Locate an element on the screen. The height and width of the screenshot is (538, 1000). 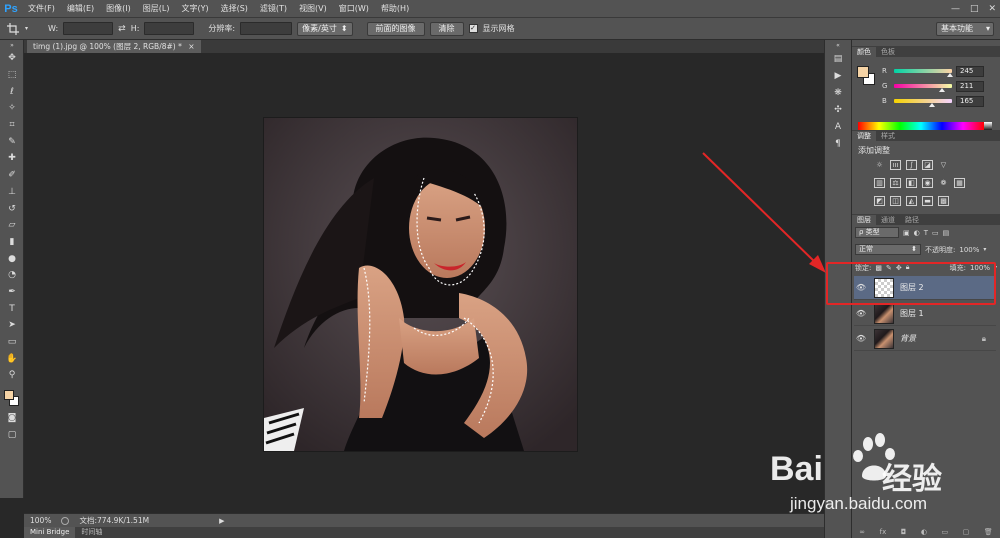
annotation-highlight-box is located at coordinates (911, 283).